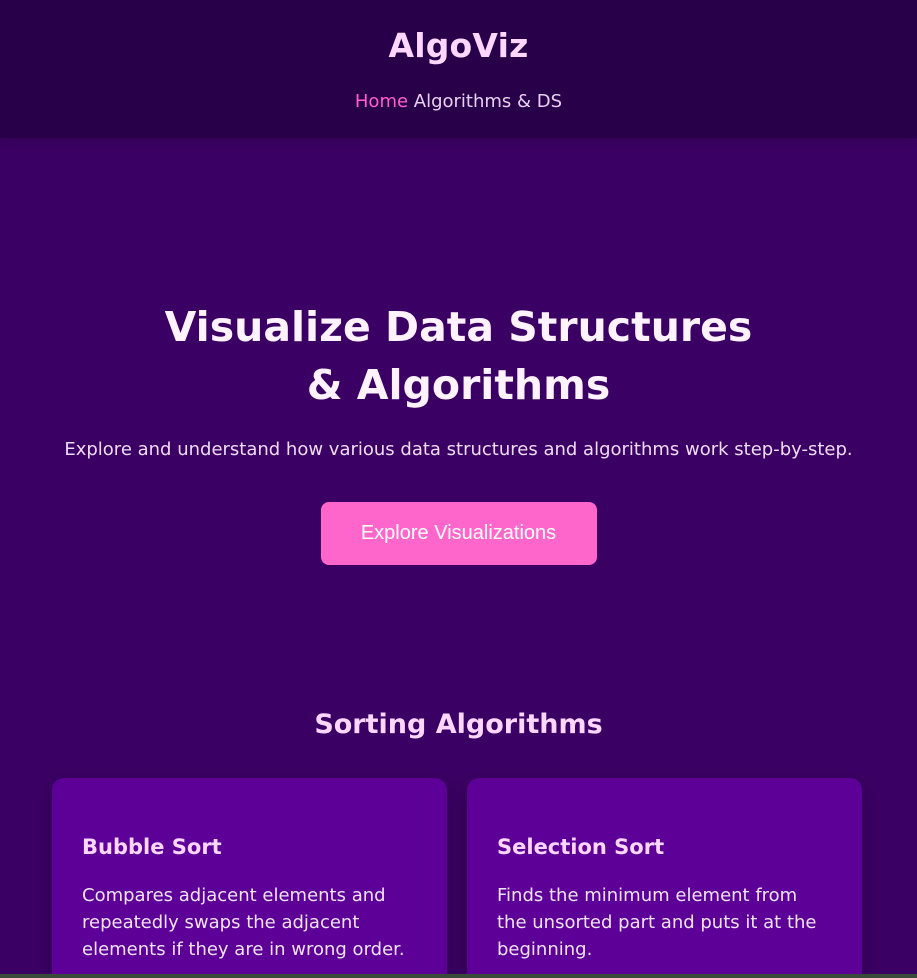  I want to click on card-title: Selection Sort, so click(581, 847).